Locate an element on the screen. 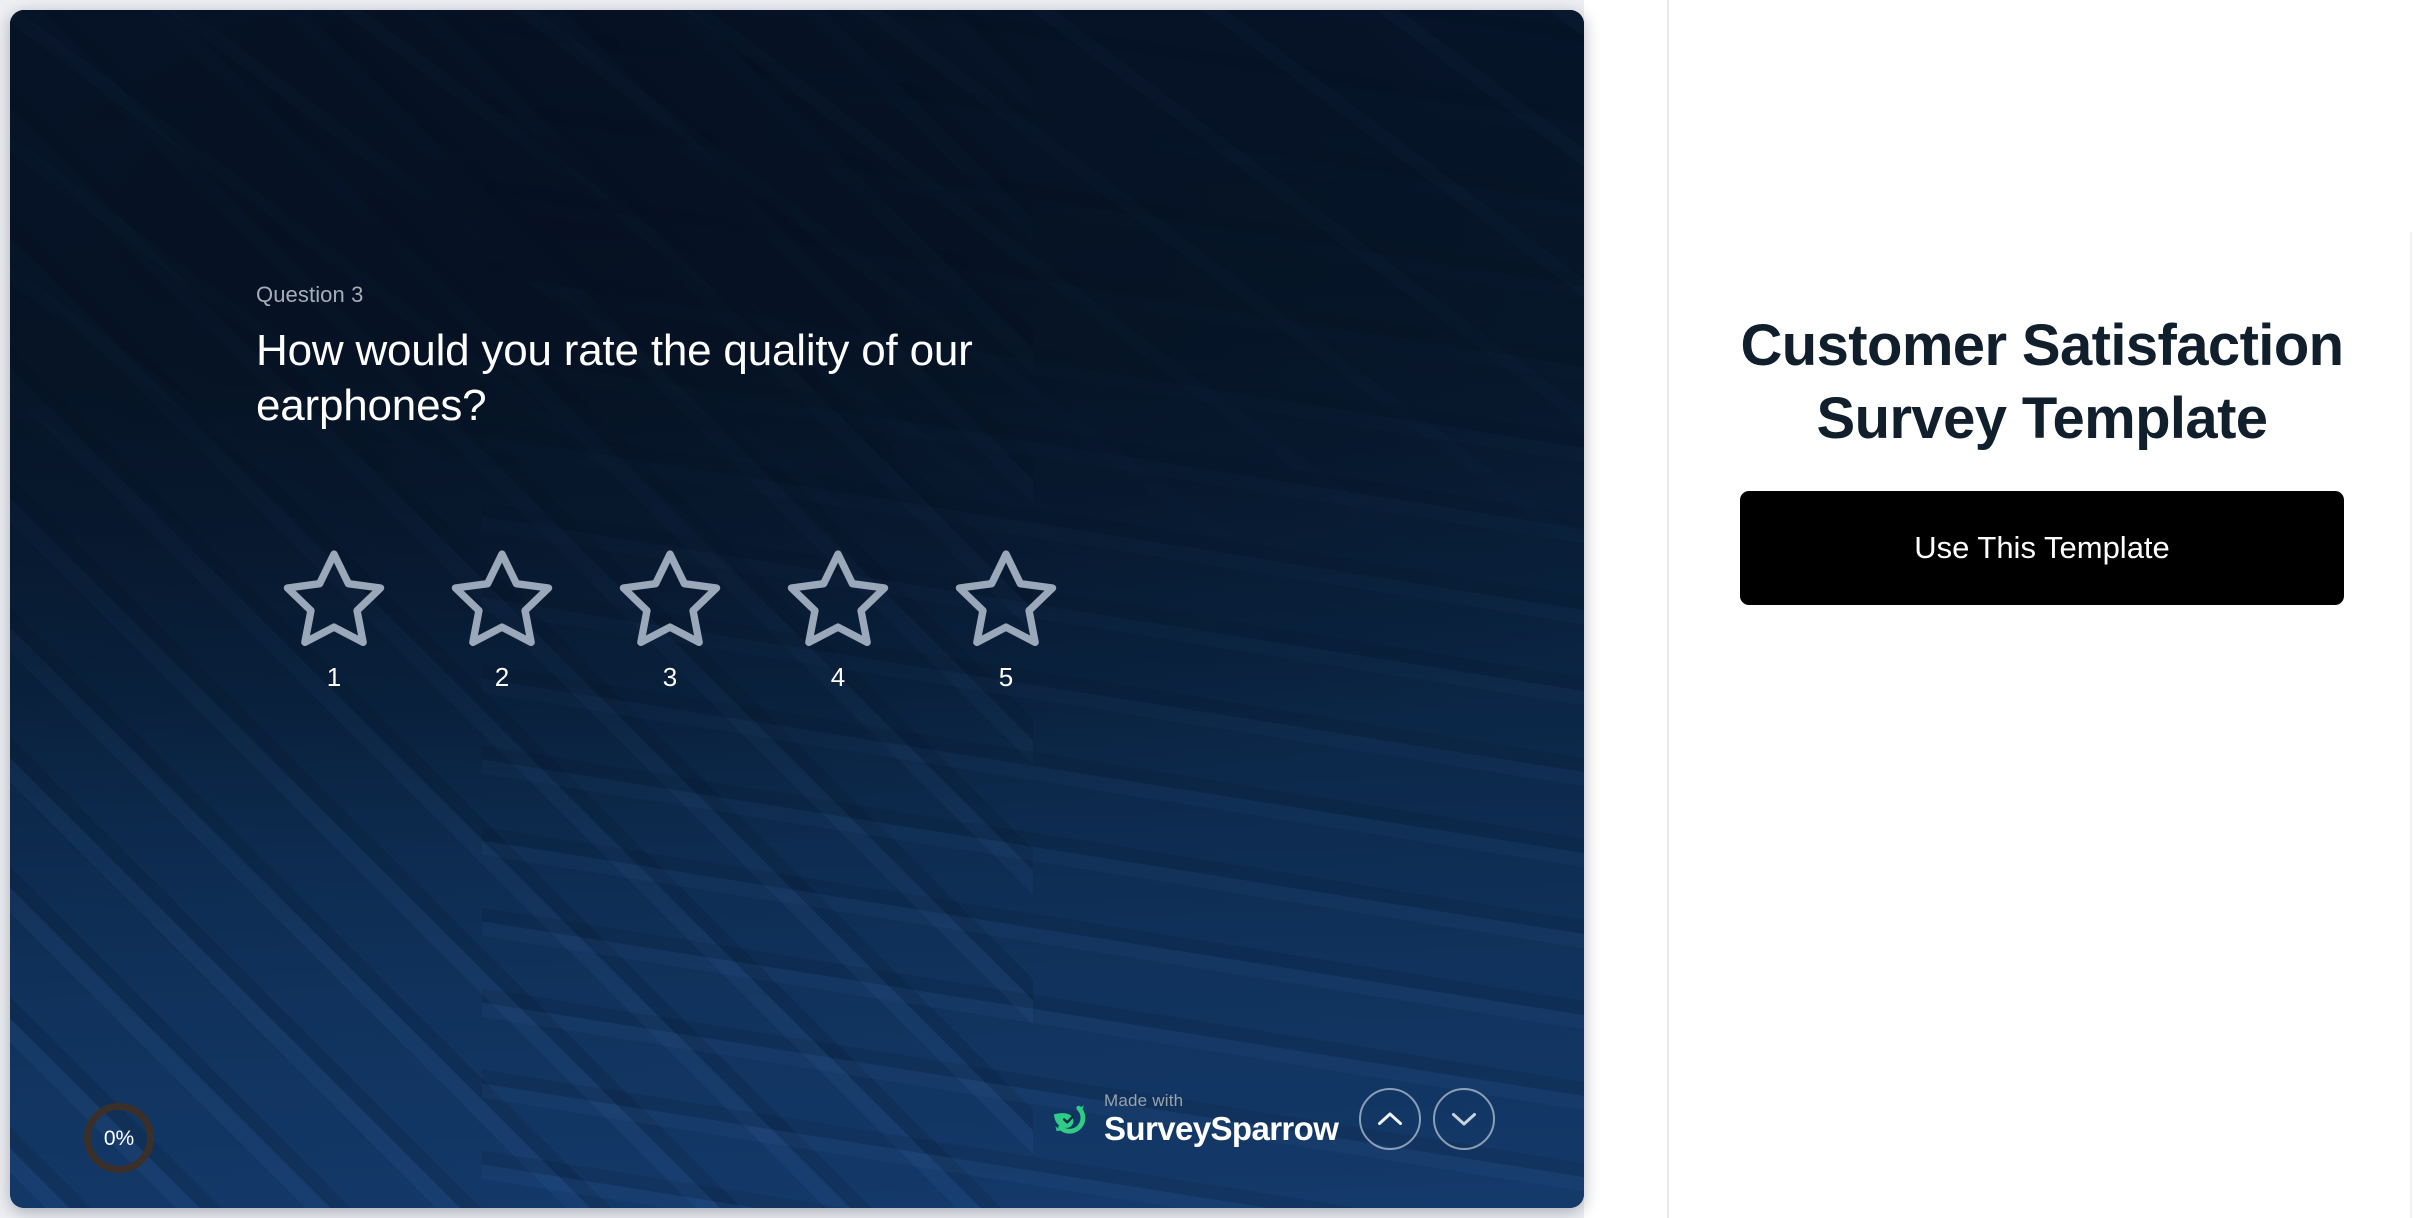  star-rating-option-5: 5 is located at coordinates (1006, 619).